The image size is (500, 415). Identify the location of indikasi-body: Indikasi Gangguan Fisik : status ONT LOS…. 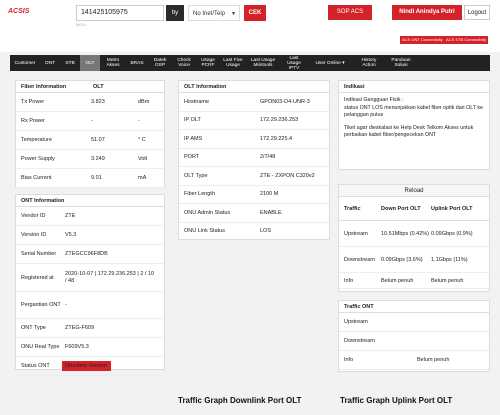
(414, 121).